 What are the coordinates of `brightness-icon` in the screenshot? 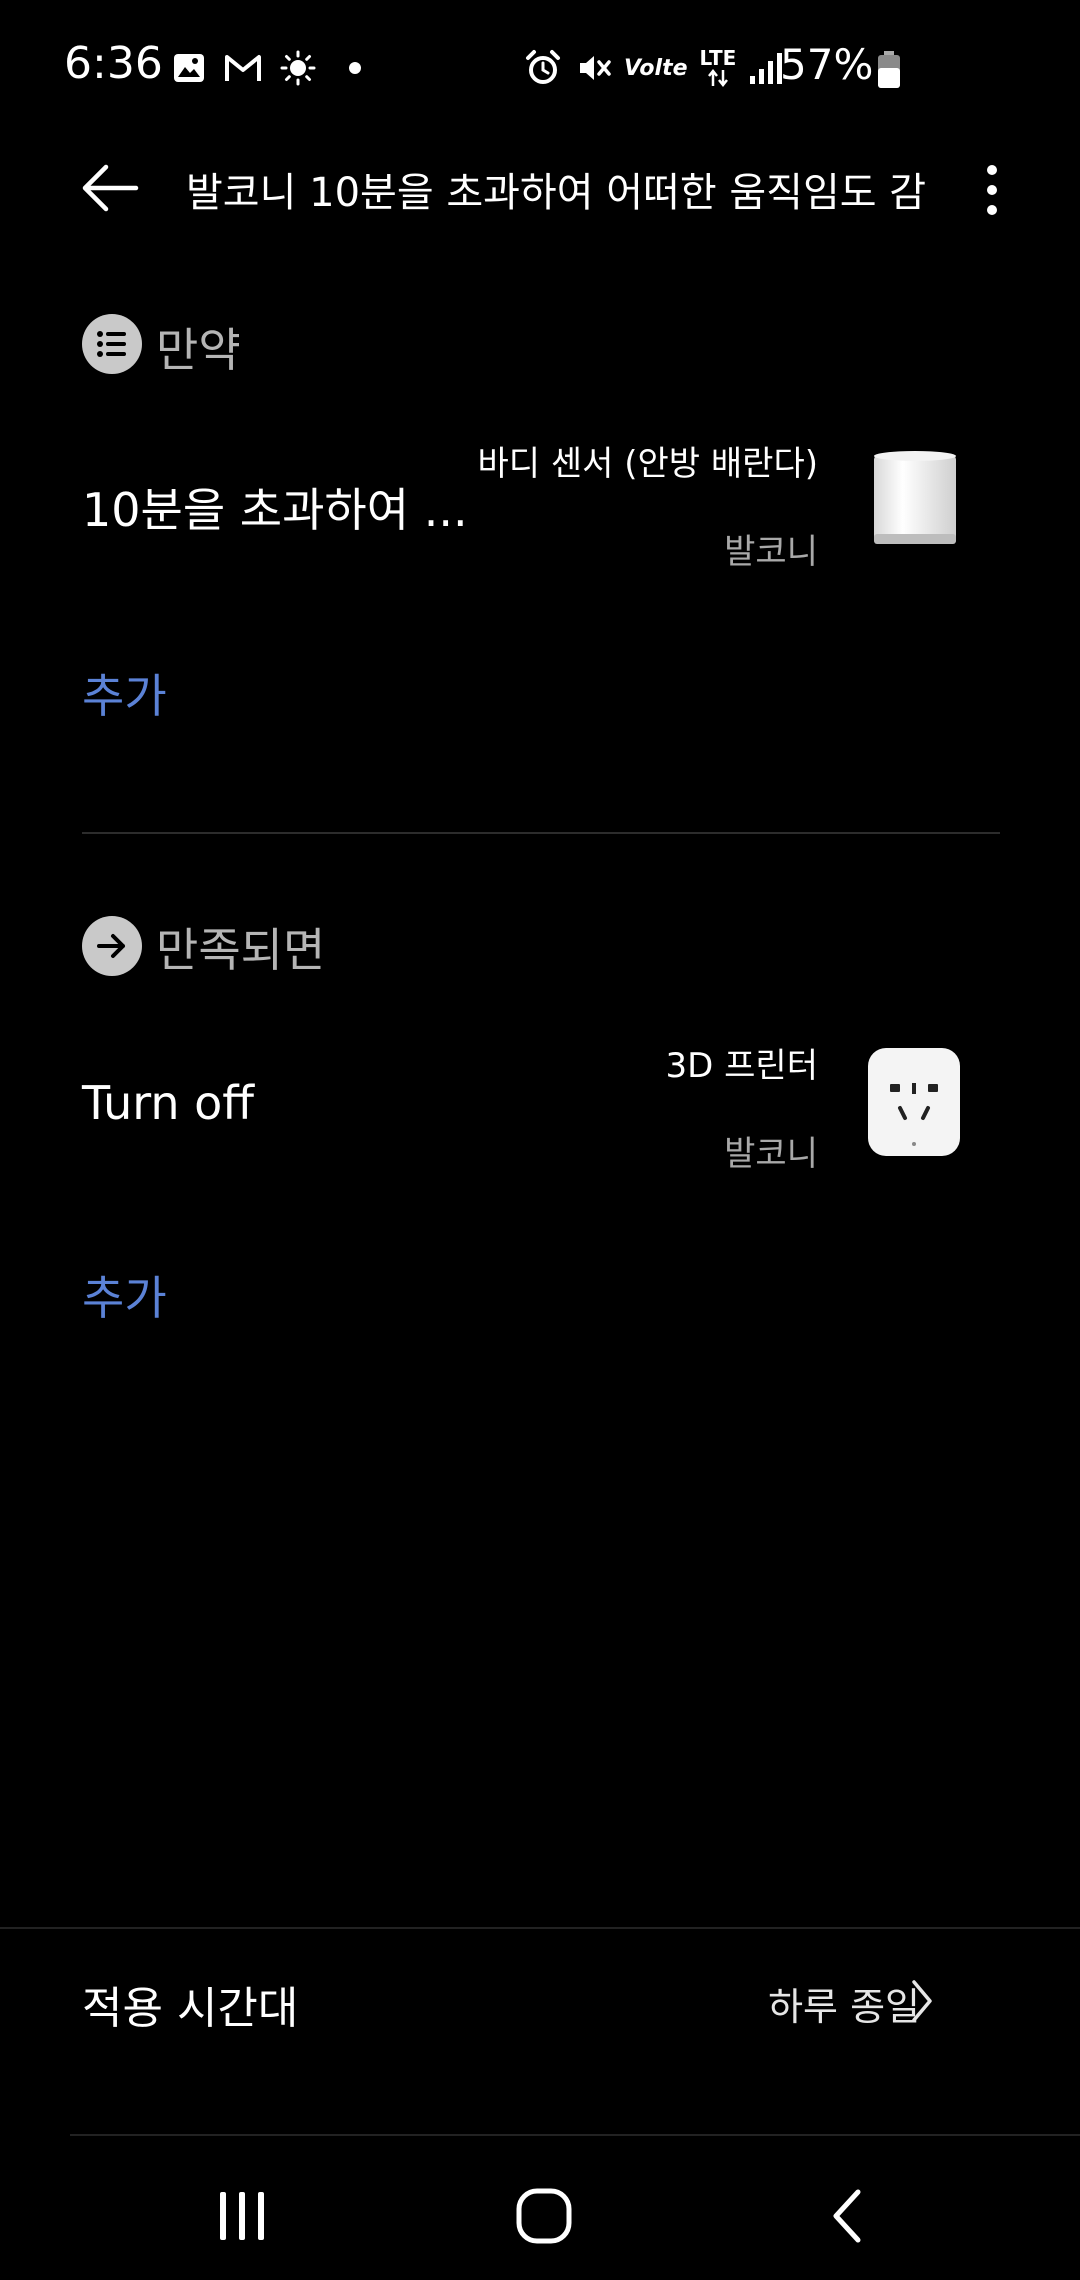 It's located at (298, 68).